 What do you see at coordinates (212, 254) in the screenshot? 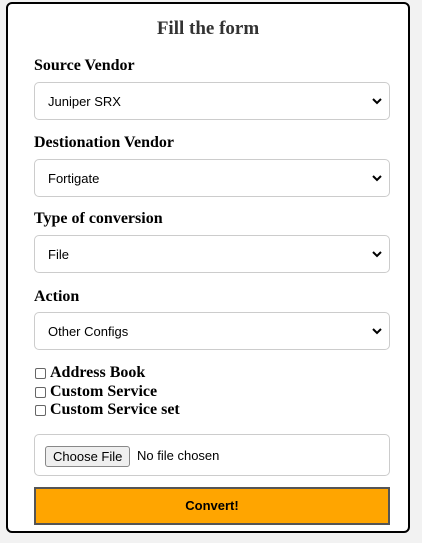
I see `conversion-type-select: File` at bounding box center [212, 254].